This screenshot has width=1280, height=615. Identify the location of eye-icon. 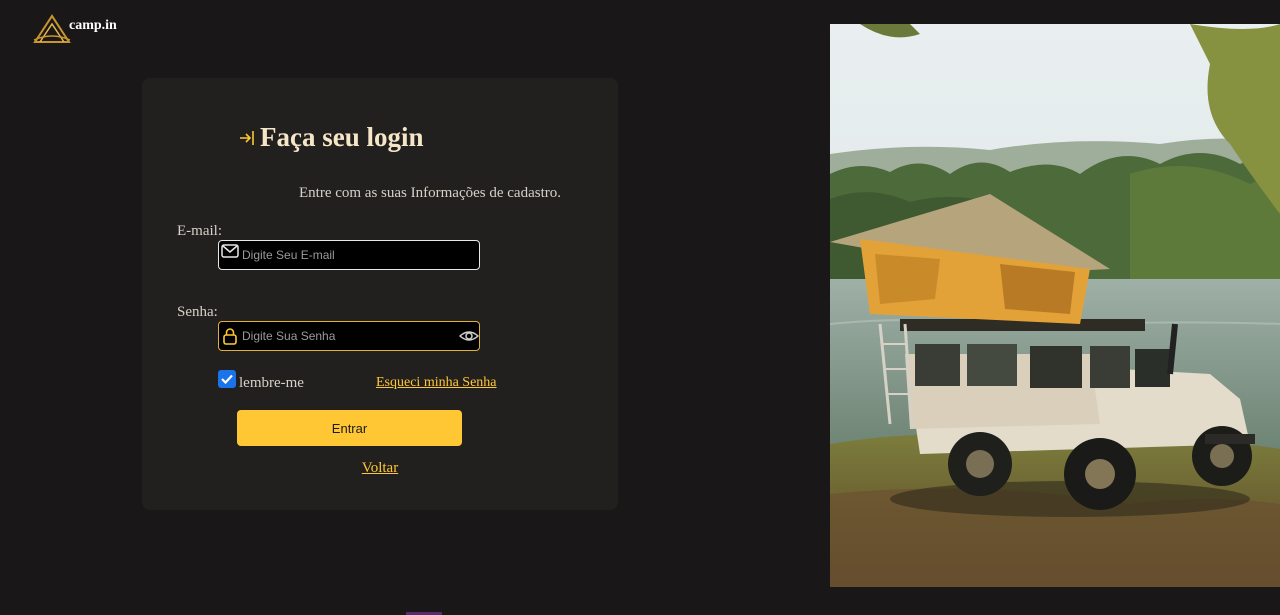
(469, 336).